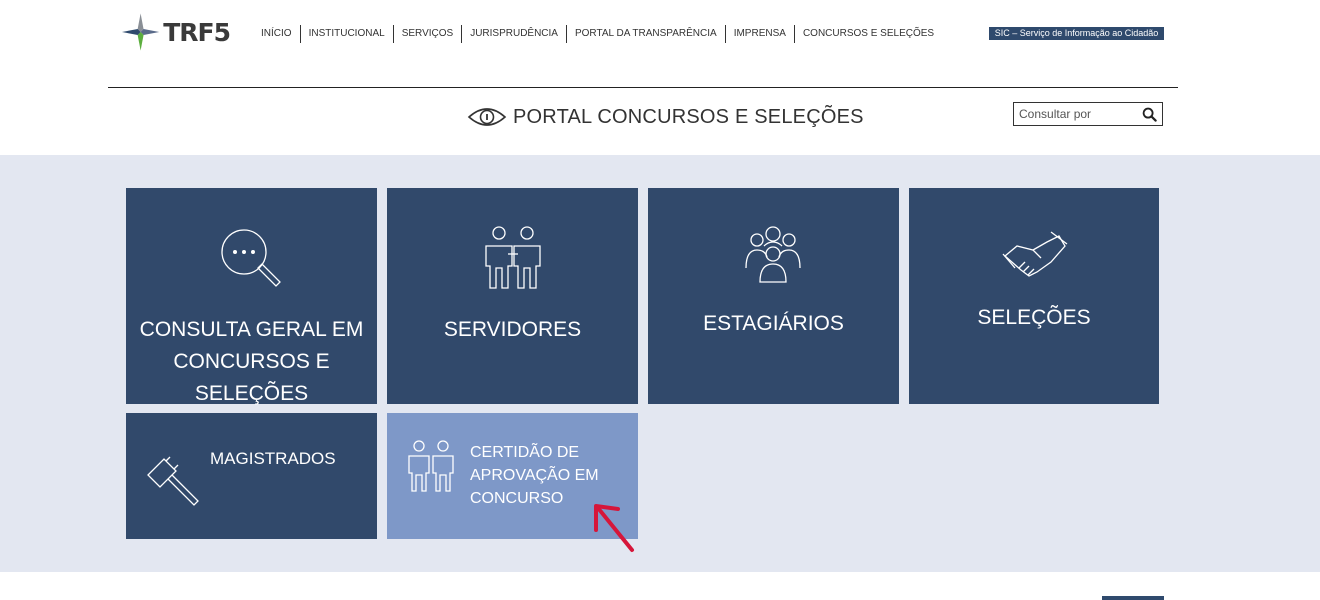 The height and width of the screenshot is (600, 1320). I want to click on nav-portal-transparencia: PORTAL DA TRANSPARÊNCIA, so click(645, 34).